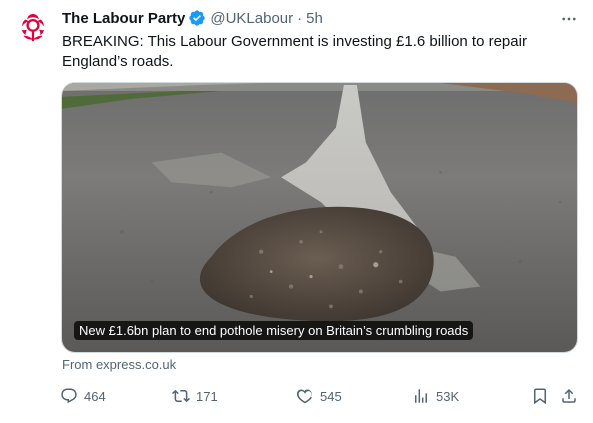 This screenshot has height=423, width=593. What do you see at coordinates (314, 18) in the screenshot?
I see `tweet-timestamp: 5h` at bounding box center [314, 18].